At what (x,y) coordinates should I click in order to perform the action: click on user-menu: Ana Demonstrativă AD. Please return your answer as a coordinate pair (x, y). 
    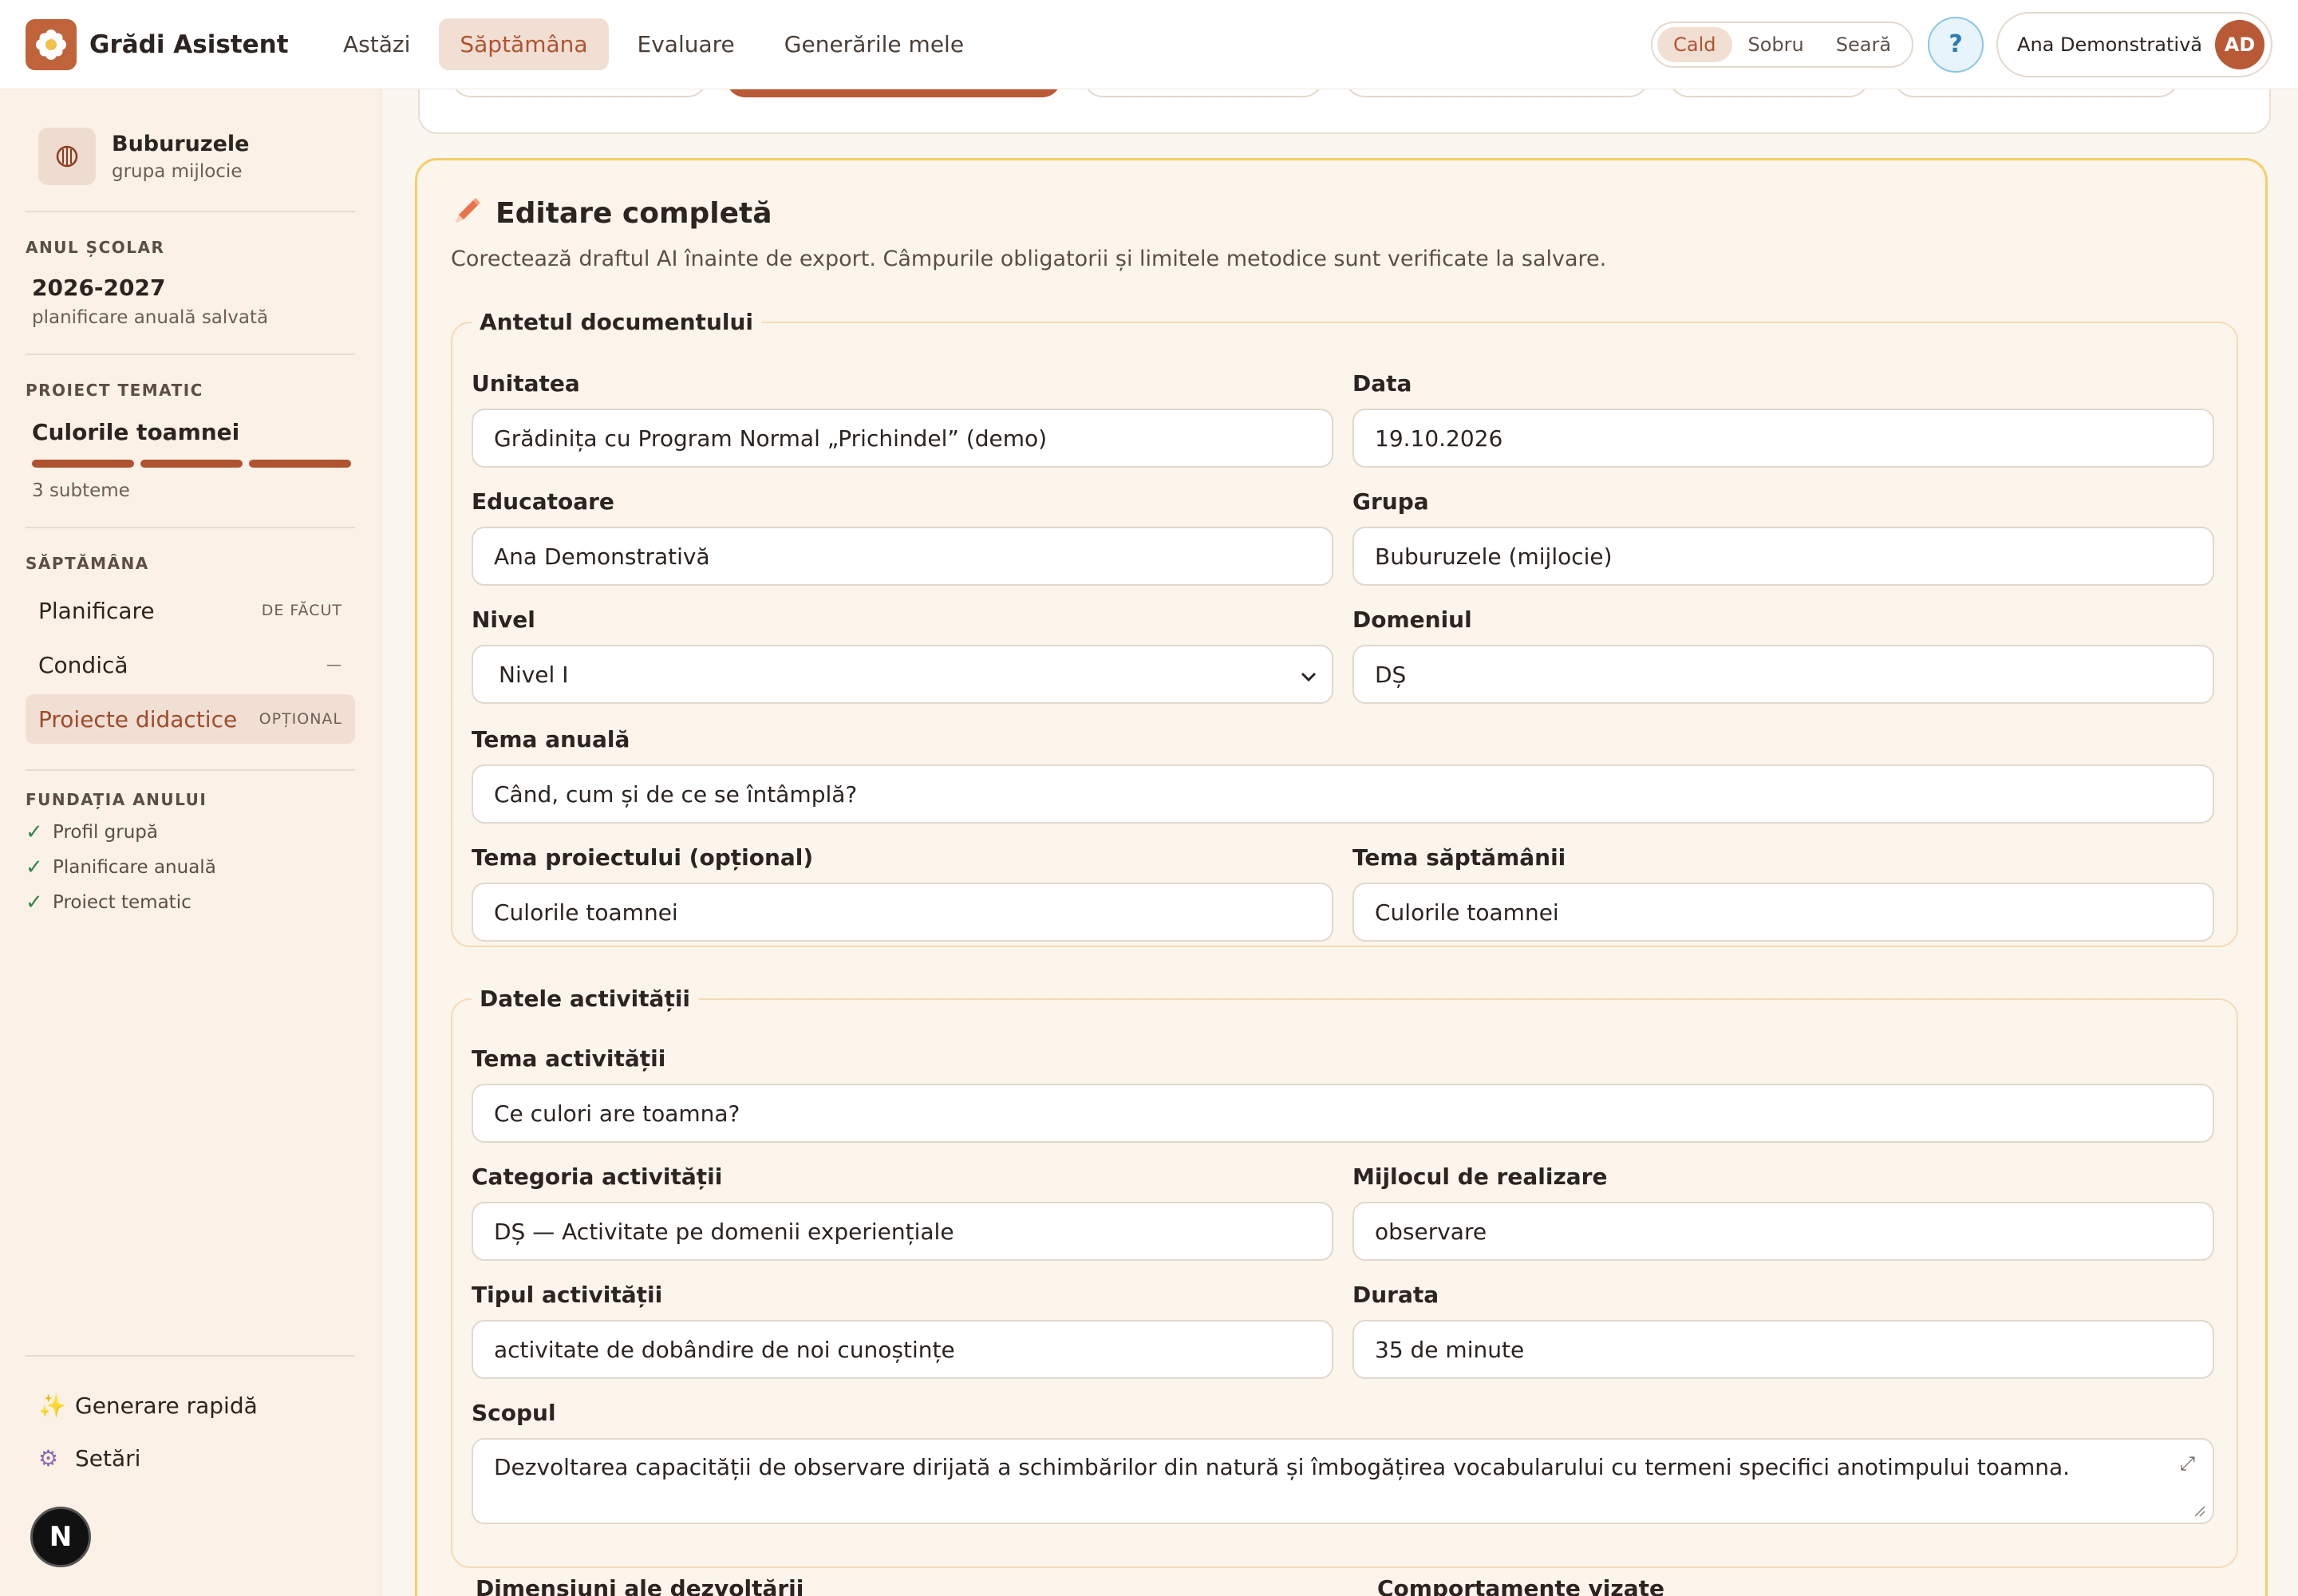
    Looking at the image, I should click on (2134, 44).